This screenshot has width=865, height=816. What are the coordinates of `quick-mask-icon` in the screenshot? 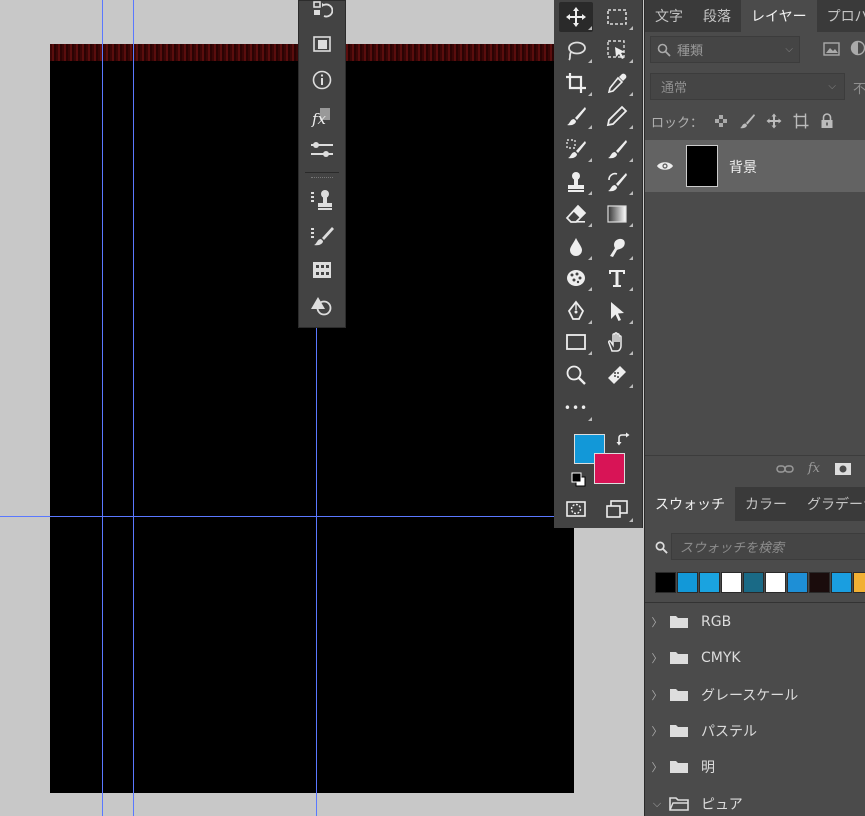 It's located at (576, 509).